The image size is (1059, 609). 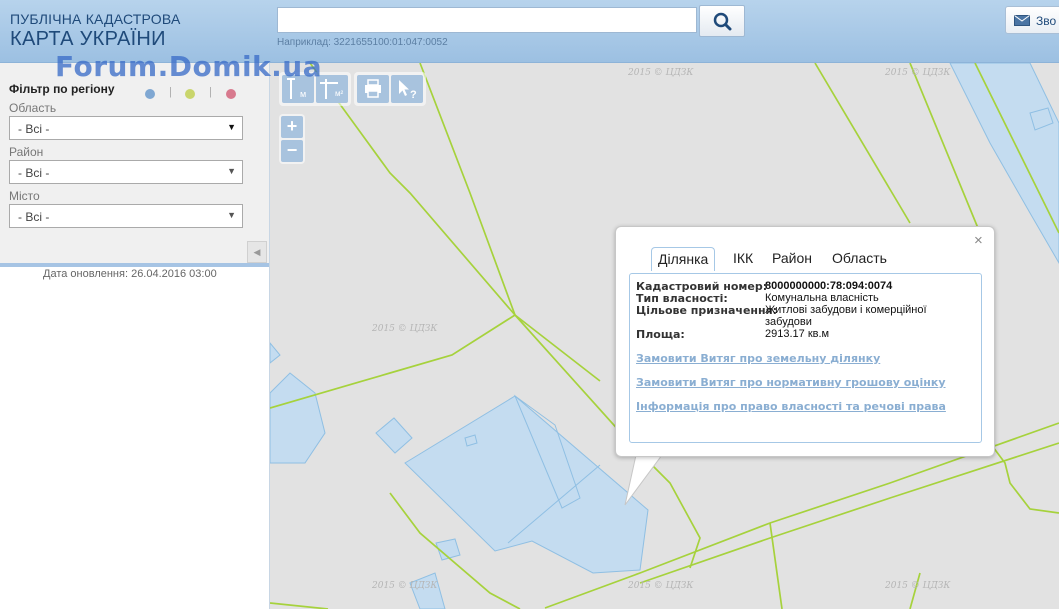 I want to click on envelope-icon, so click(x=1022, y=20).